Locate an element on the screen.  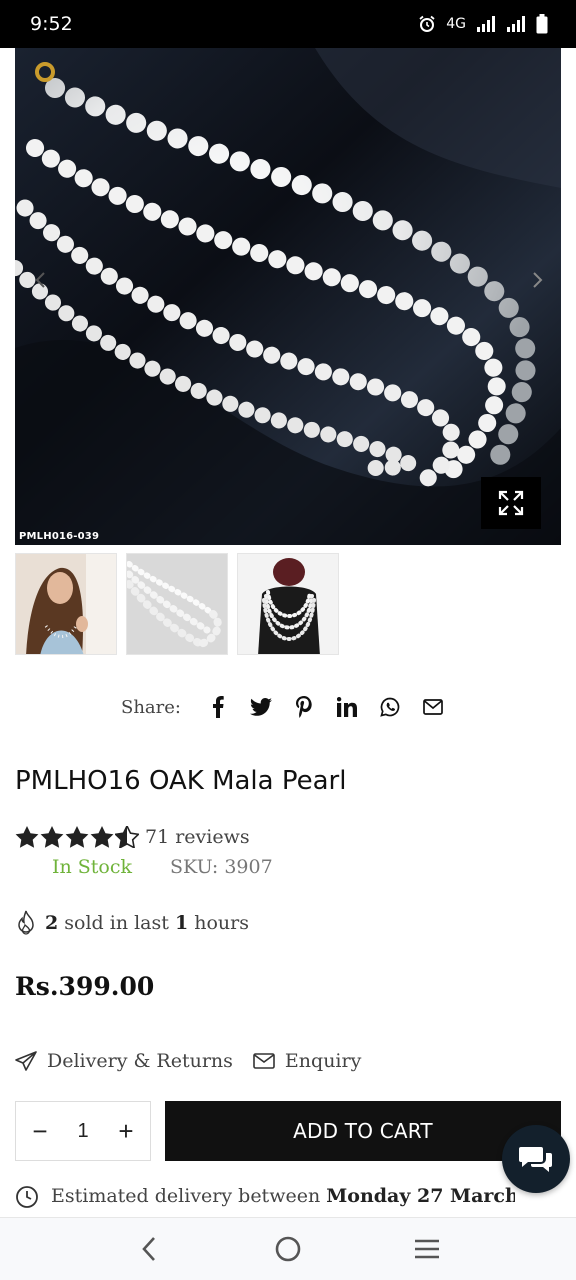
battery-icon is located at coordinates (542, 24).